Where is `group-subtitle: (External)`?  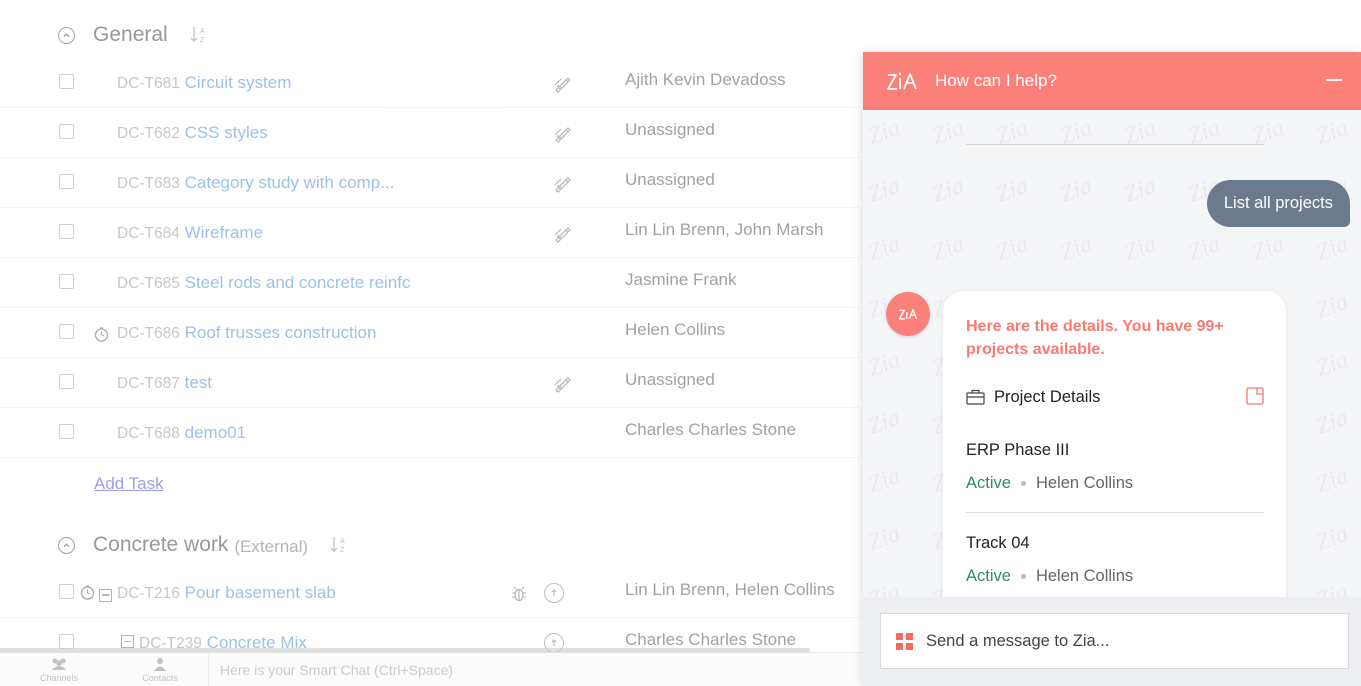
group-subtitle: (External) is located at coordinates (271, 546).